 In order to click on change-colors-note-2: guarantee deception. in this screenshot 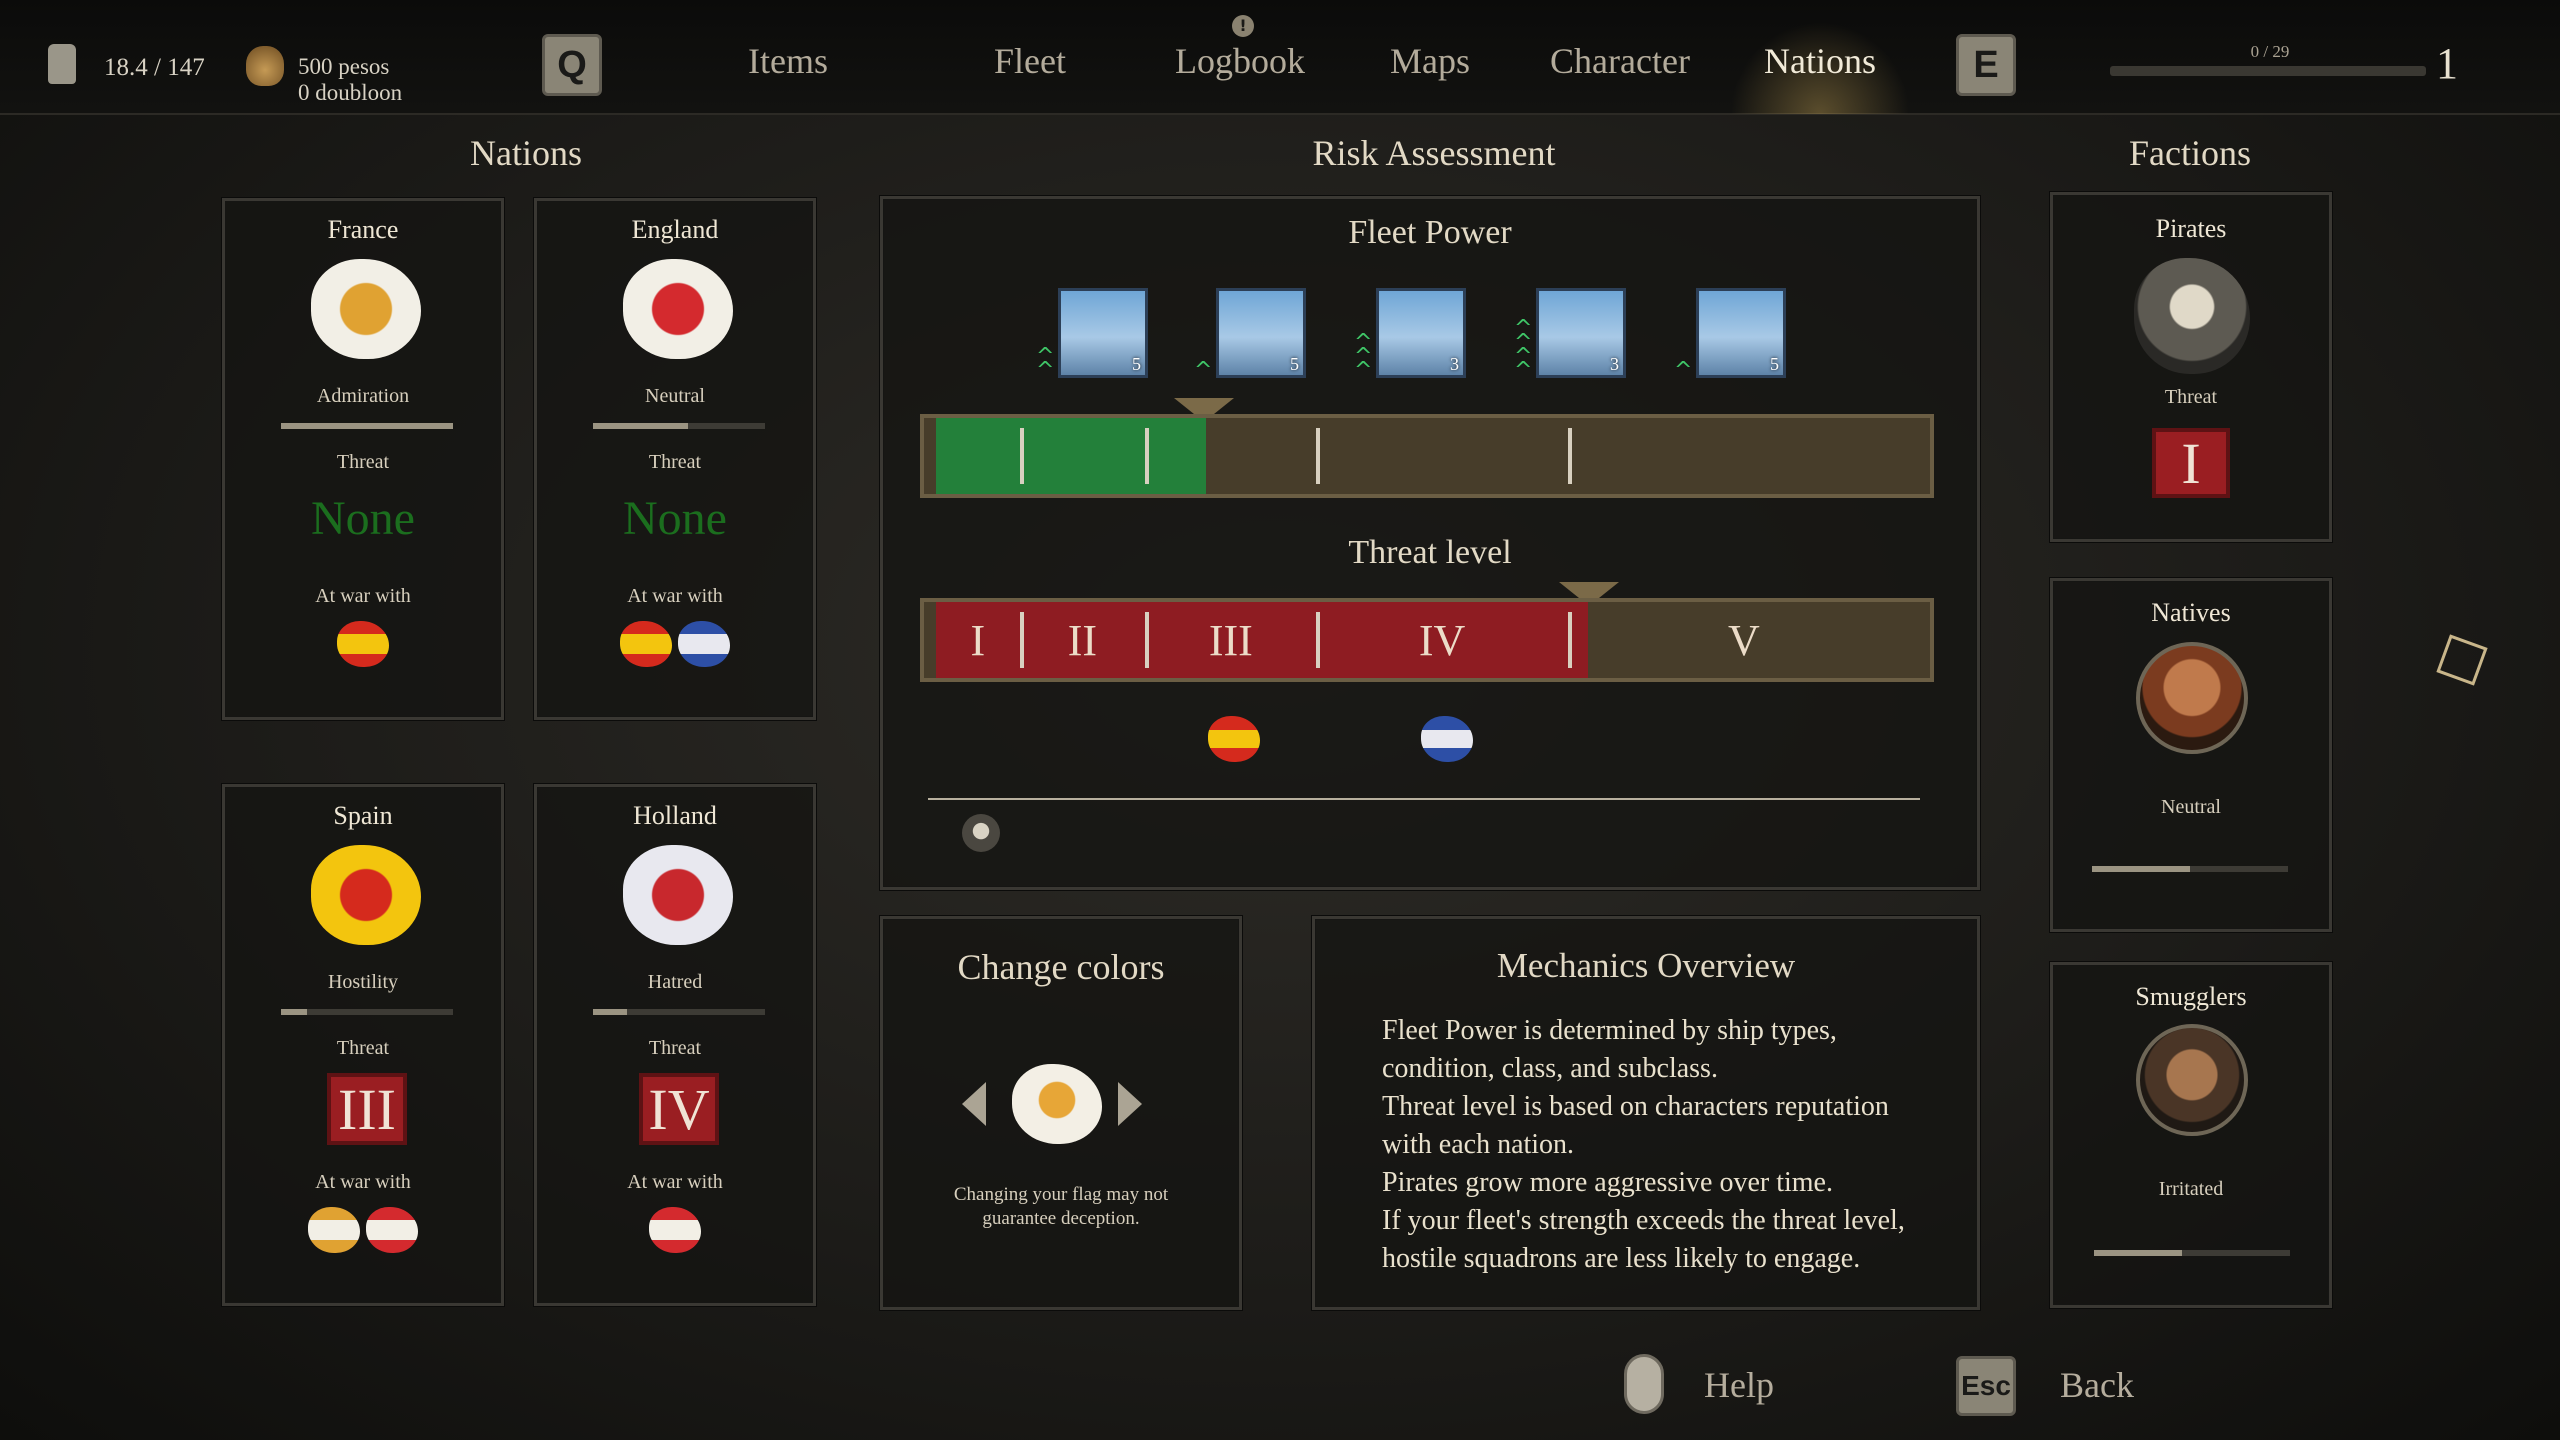, I will do `click(1061, 1218)`.